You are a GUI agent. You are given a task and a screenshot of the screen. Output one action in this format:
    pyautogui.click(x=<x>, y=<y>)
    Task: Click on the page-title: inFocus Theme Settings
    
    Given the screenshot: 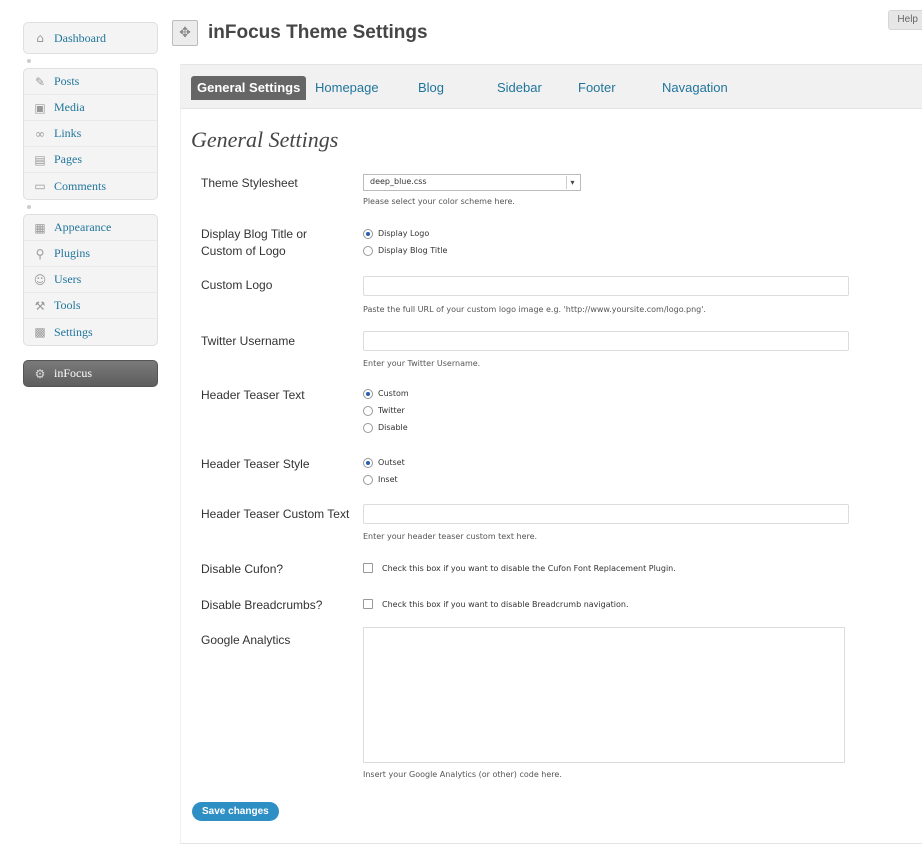 What is the action you would take?
    pyautogui.click(x=318, y=32)
    